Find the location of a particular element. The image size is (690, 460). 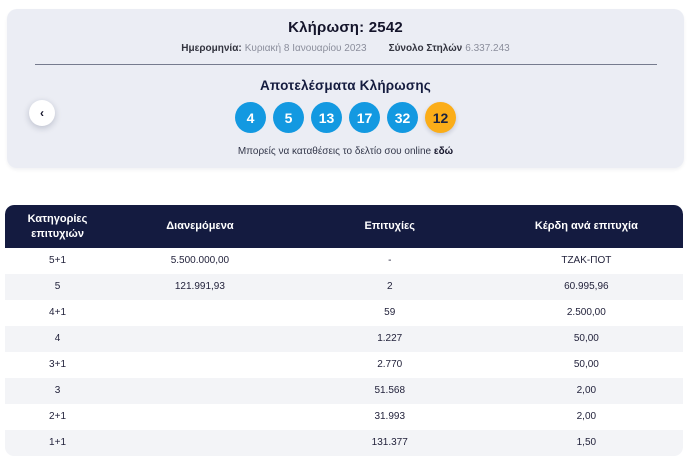

table-row: 1+1 131.377 1,50 is located at coordinates (344, 443).